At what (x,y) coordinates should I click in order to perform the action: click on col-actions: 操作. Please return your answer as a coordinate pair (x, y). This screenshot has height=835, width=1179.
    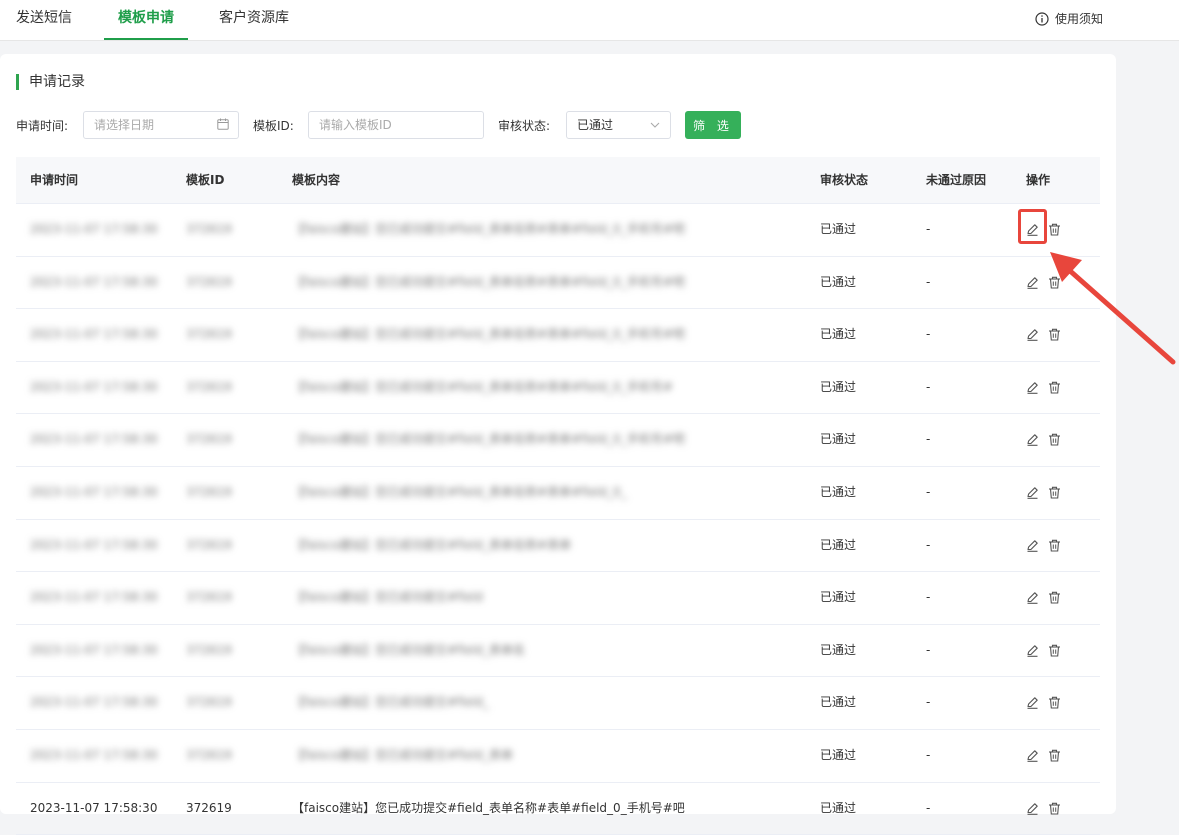
    Looking at the image, I should click on (1038, 180).